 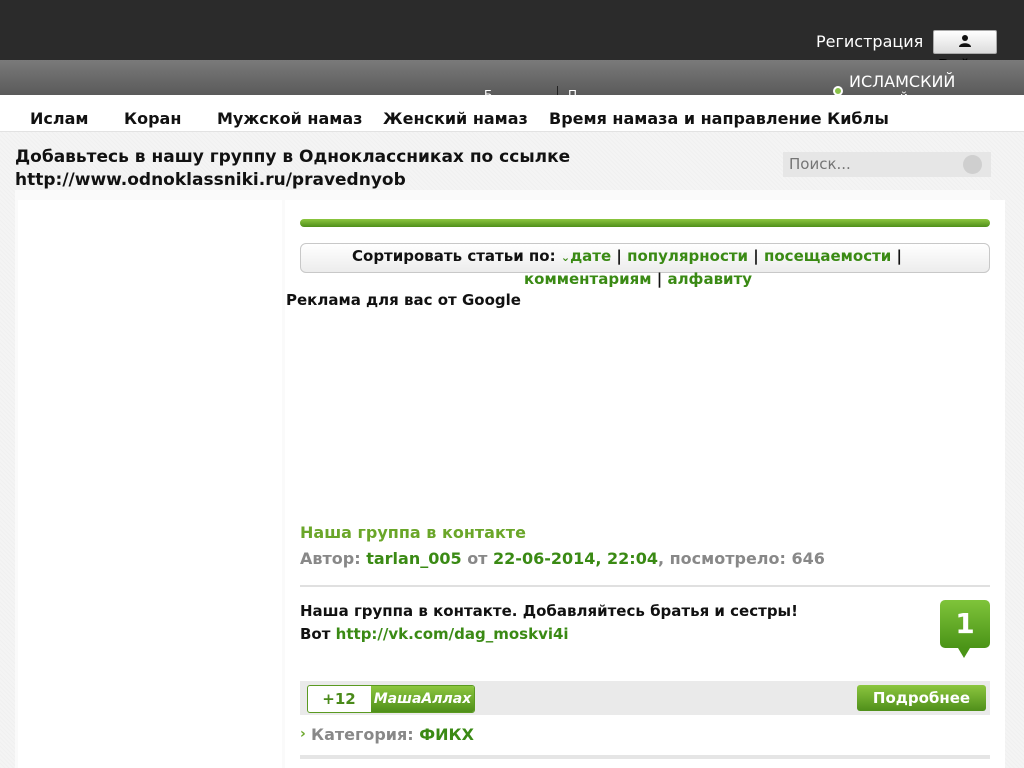 What do you see at coordinates (902, 81) in the screenshot?
I see `islam-link: ИСЛАМСКИЙ` at bounding box center [902, 81].